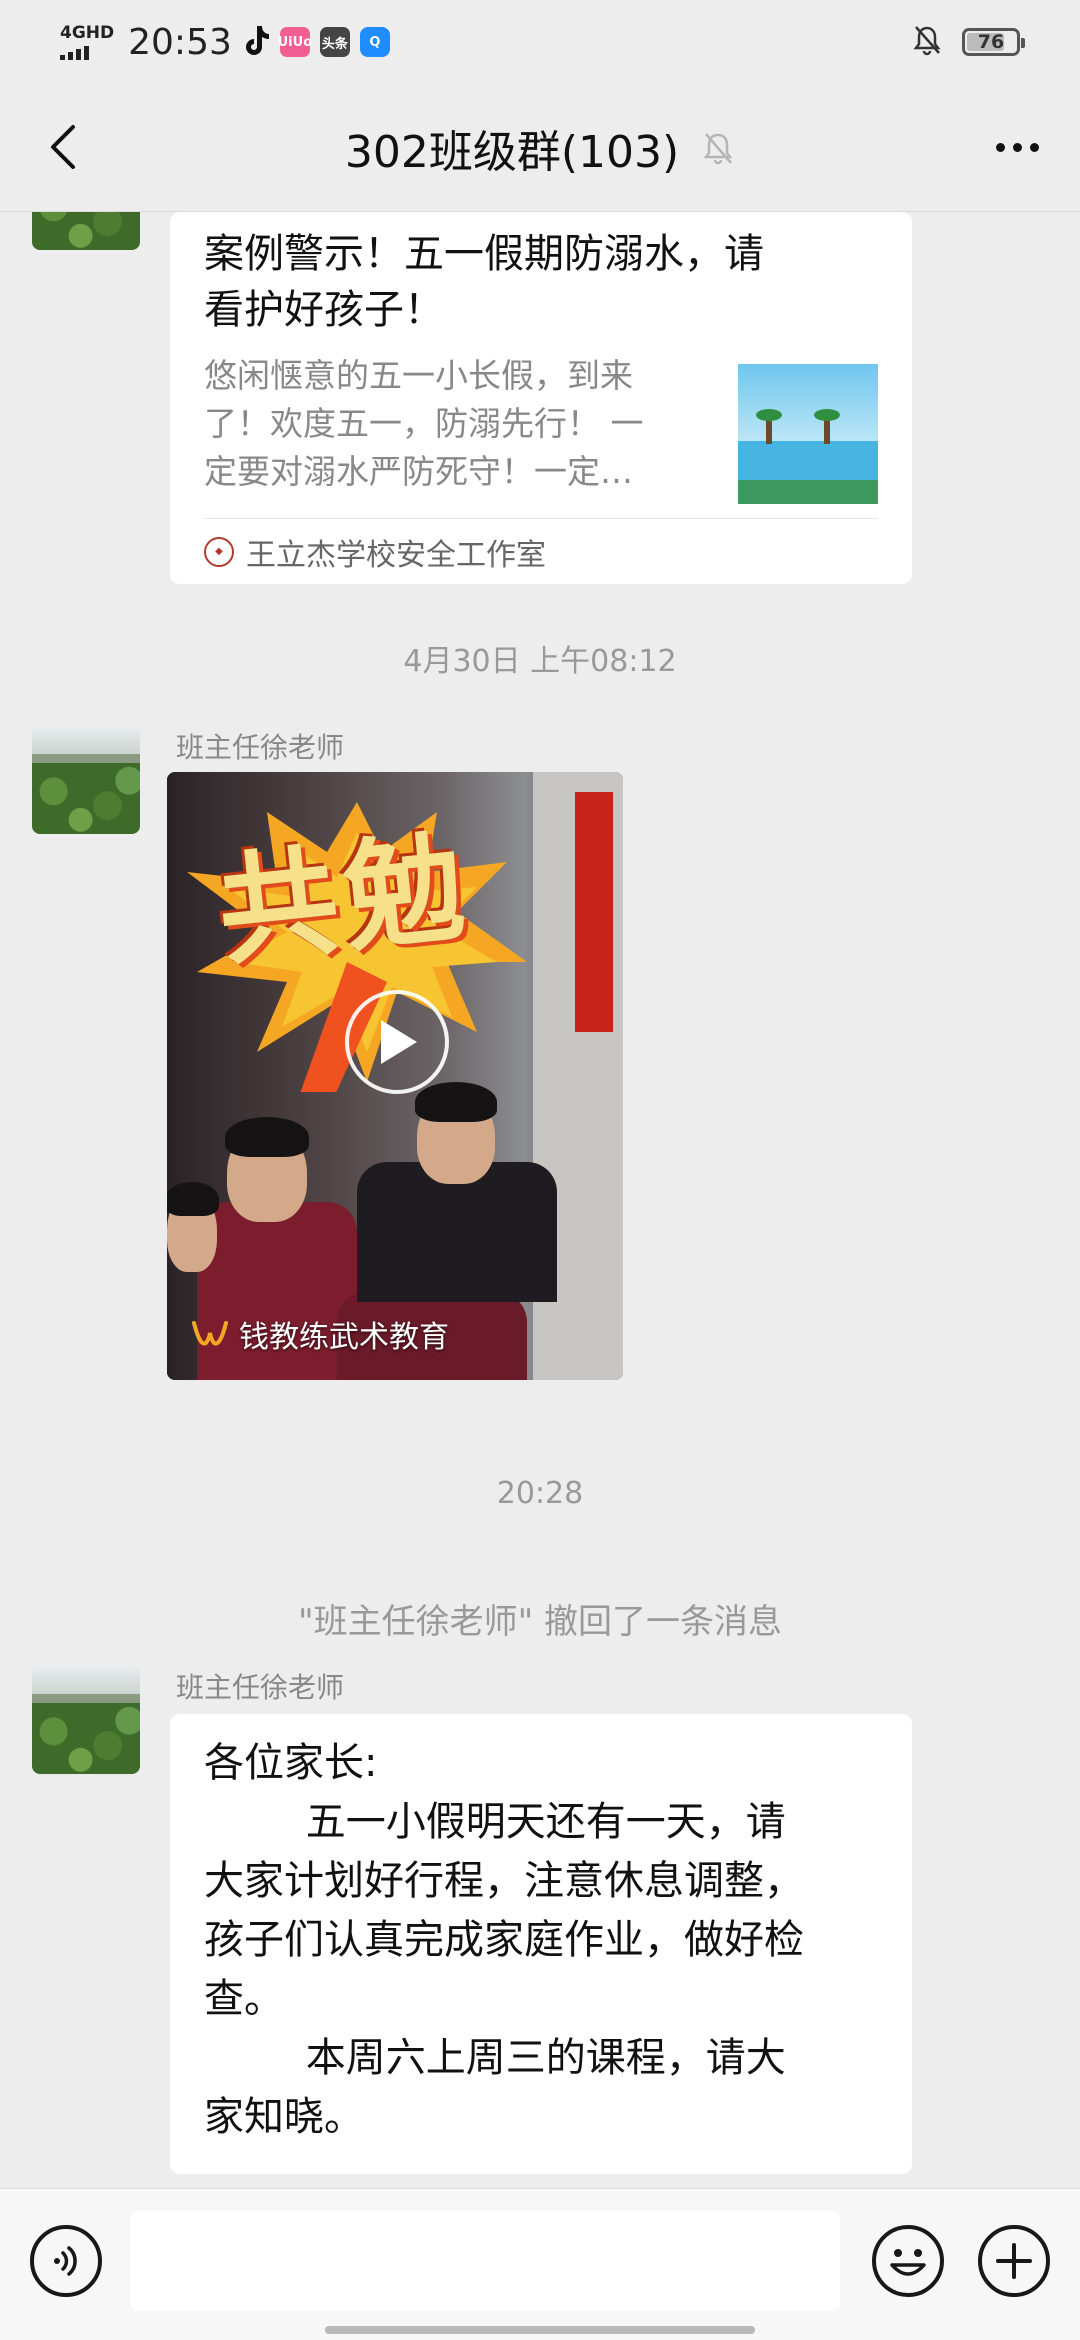 The height and width of the screenshot is (2340, 1080). Describe the element at coordinates (87, 32) in the screenshot. I see `network-type: 4GHD` at that location.